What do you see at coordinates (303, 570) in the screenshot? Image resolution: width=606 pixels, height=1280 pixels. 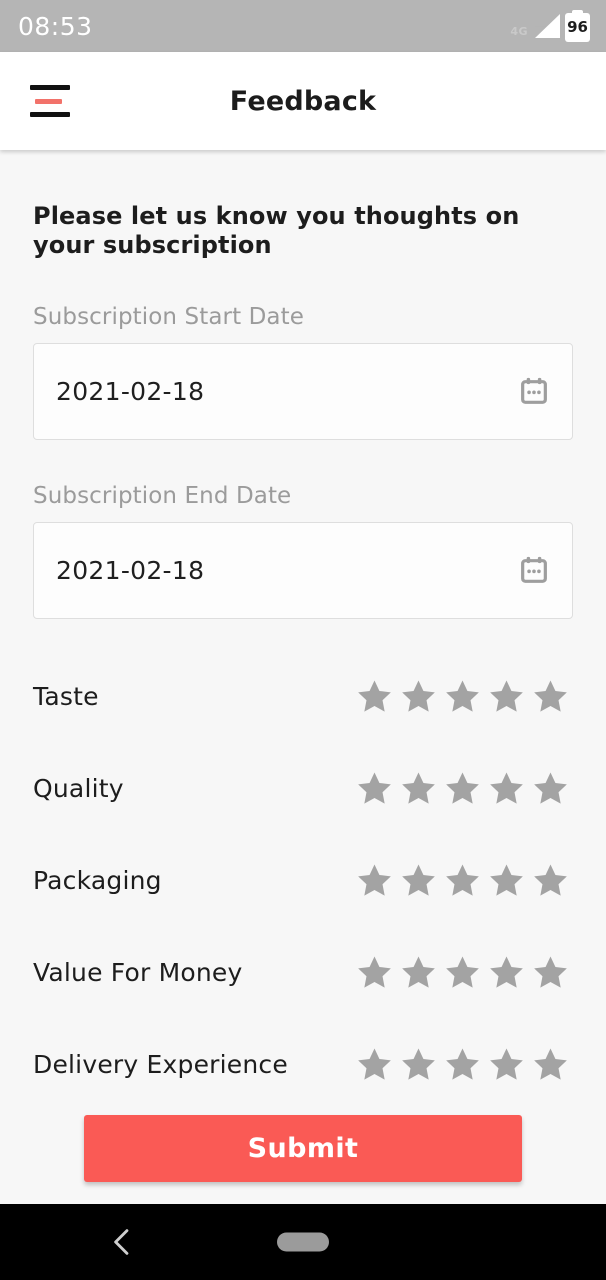 I see `end-date-field: 2021-02-18` at bounding box center [303, 570].